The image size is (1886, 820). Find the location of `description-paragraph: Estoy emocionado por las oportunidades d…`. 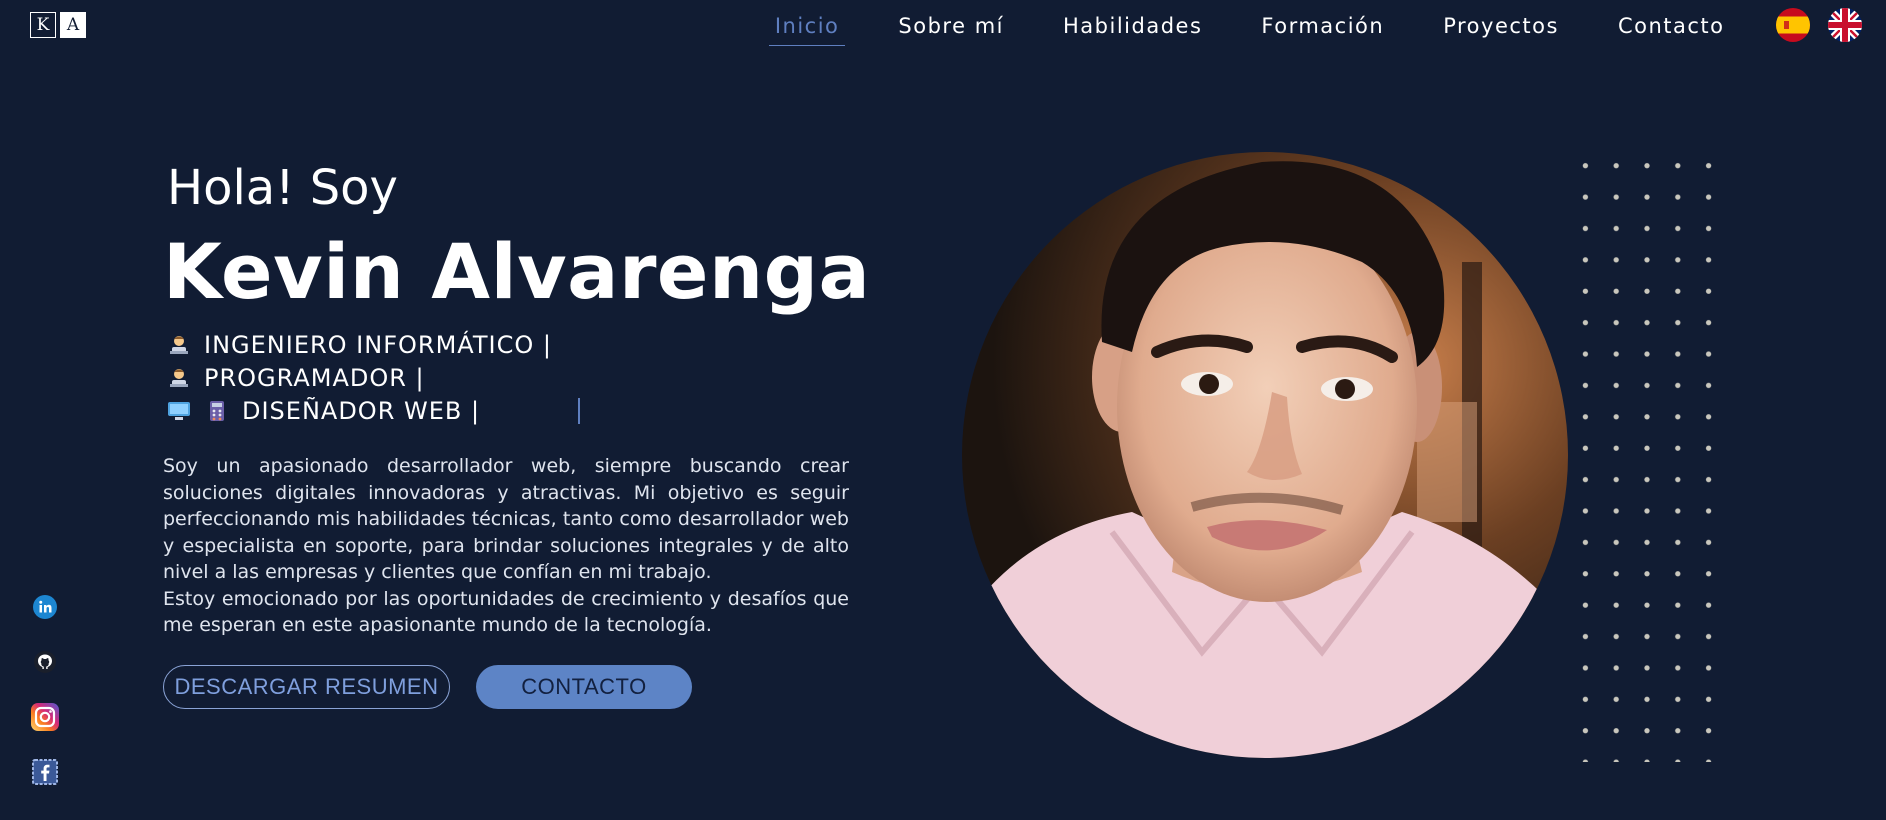

description-paragraph: Estoy emocionado por las oportunidades d… is located at coordinates (506, 612).